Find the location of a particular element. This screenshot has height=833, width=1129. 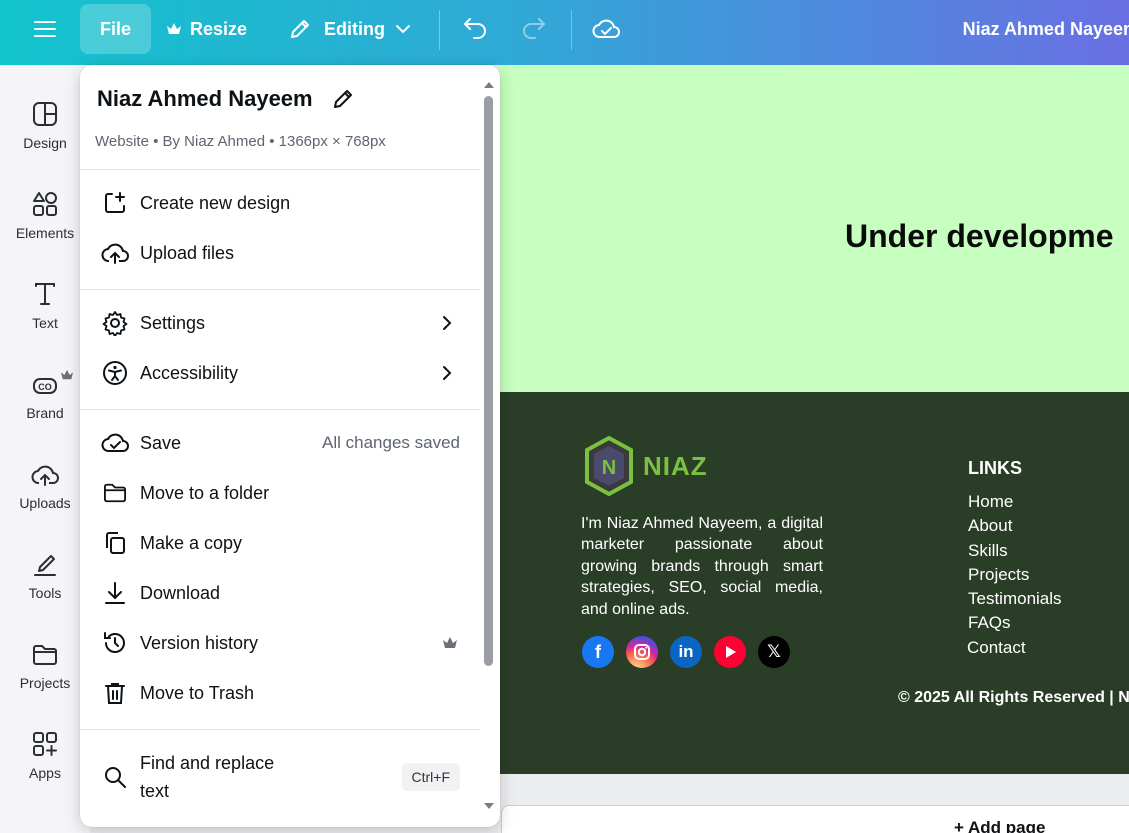

top-toolbar: File Resize Editing Niaz Ahmed Nayeem is located at coordinates (564, 32).